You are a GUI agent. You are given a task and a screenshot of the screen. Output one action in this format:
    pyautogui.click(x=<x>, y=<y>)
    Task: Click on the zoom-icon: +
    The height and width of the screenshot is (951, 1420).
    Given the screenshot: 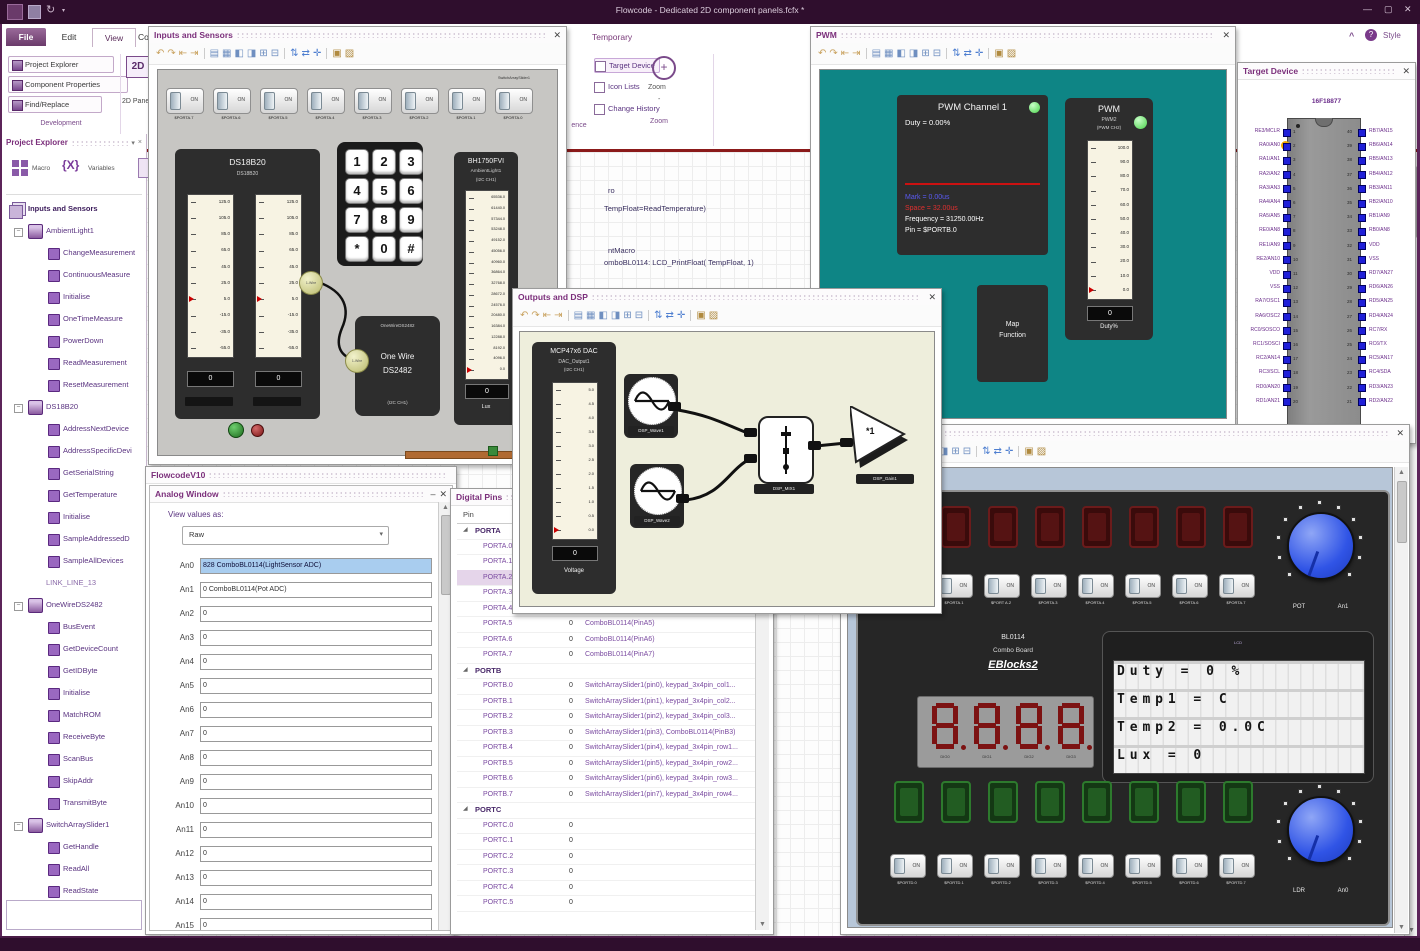 What is the action you would take?
    pyautogui.click(x=664, y=68)
    